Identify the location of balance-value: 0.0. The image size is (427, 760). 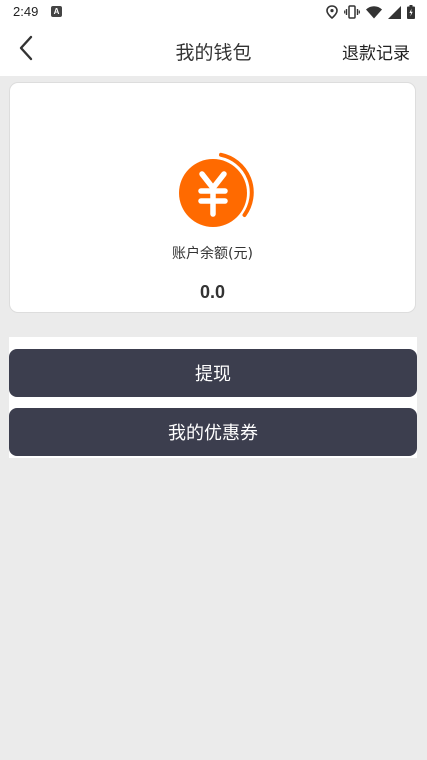
(212, 292).